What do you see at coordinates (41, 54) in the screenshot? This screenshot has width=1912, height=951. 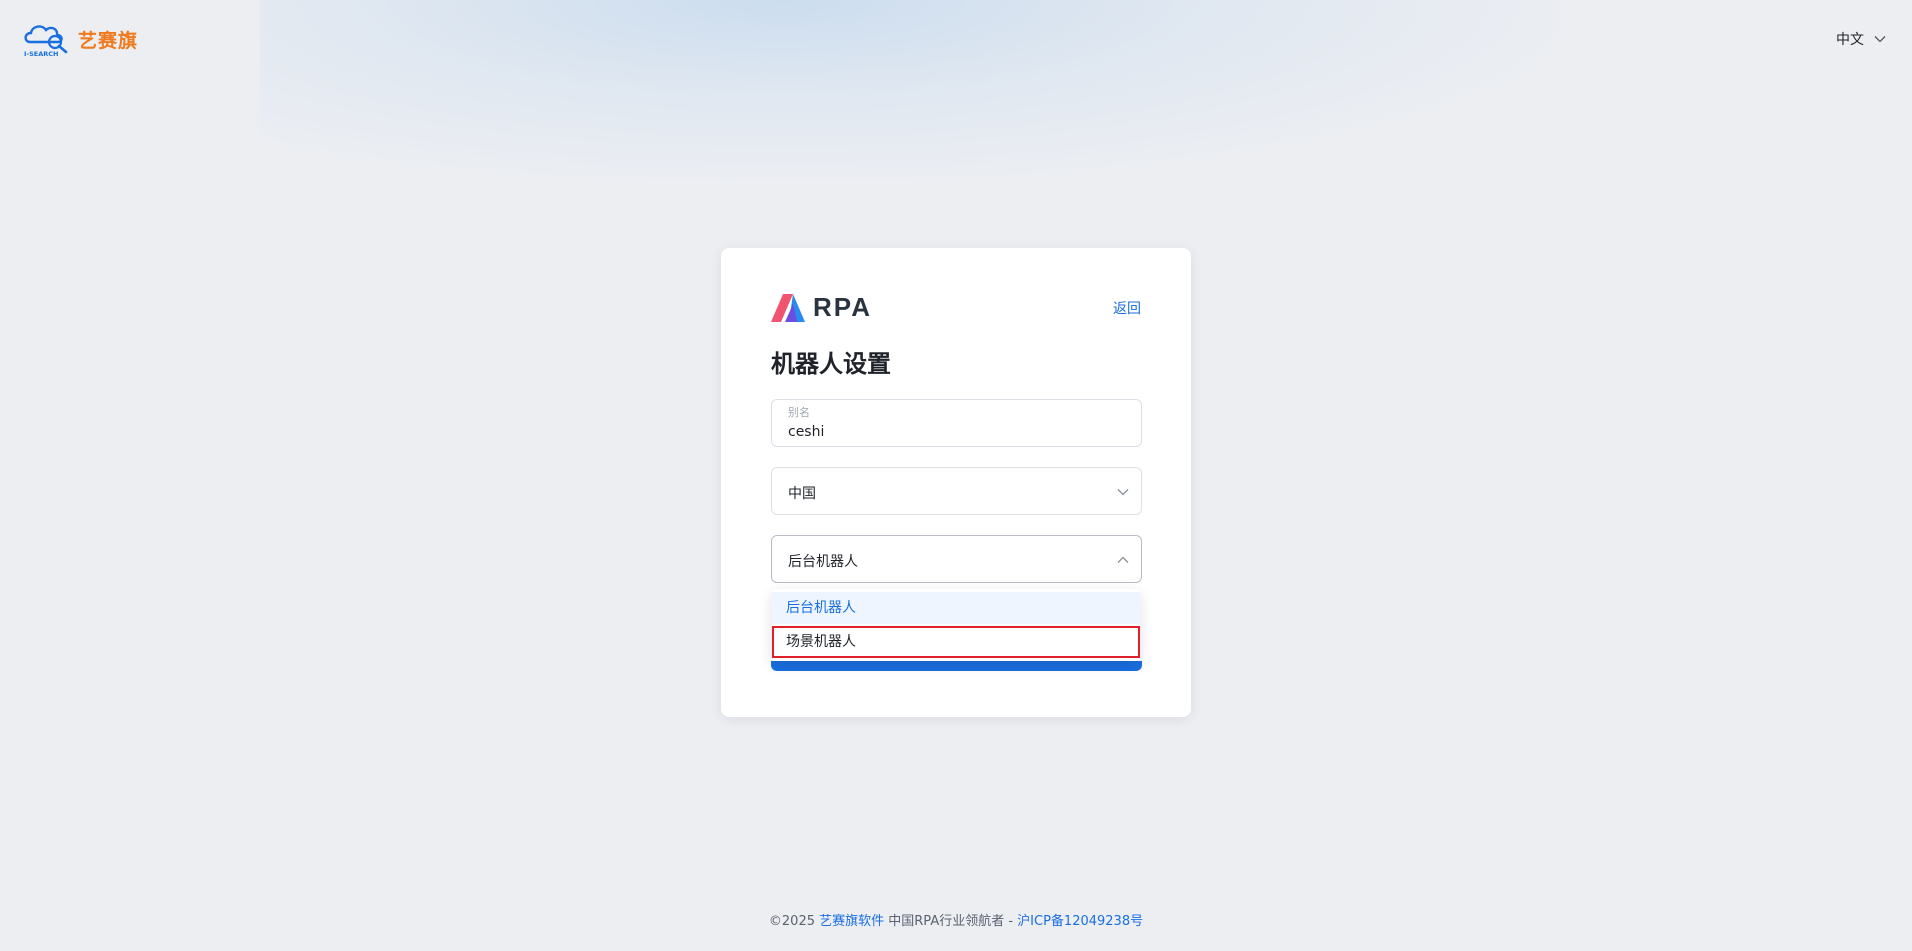 I see `brand-mark-text: I-SEARCH` at bounding box center [41, 54].